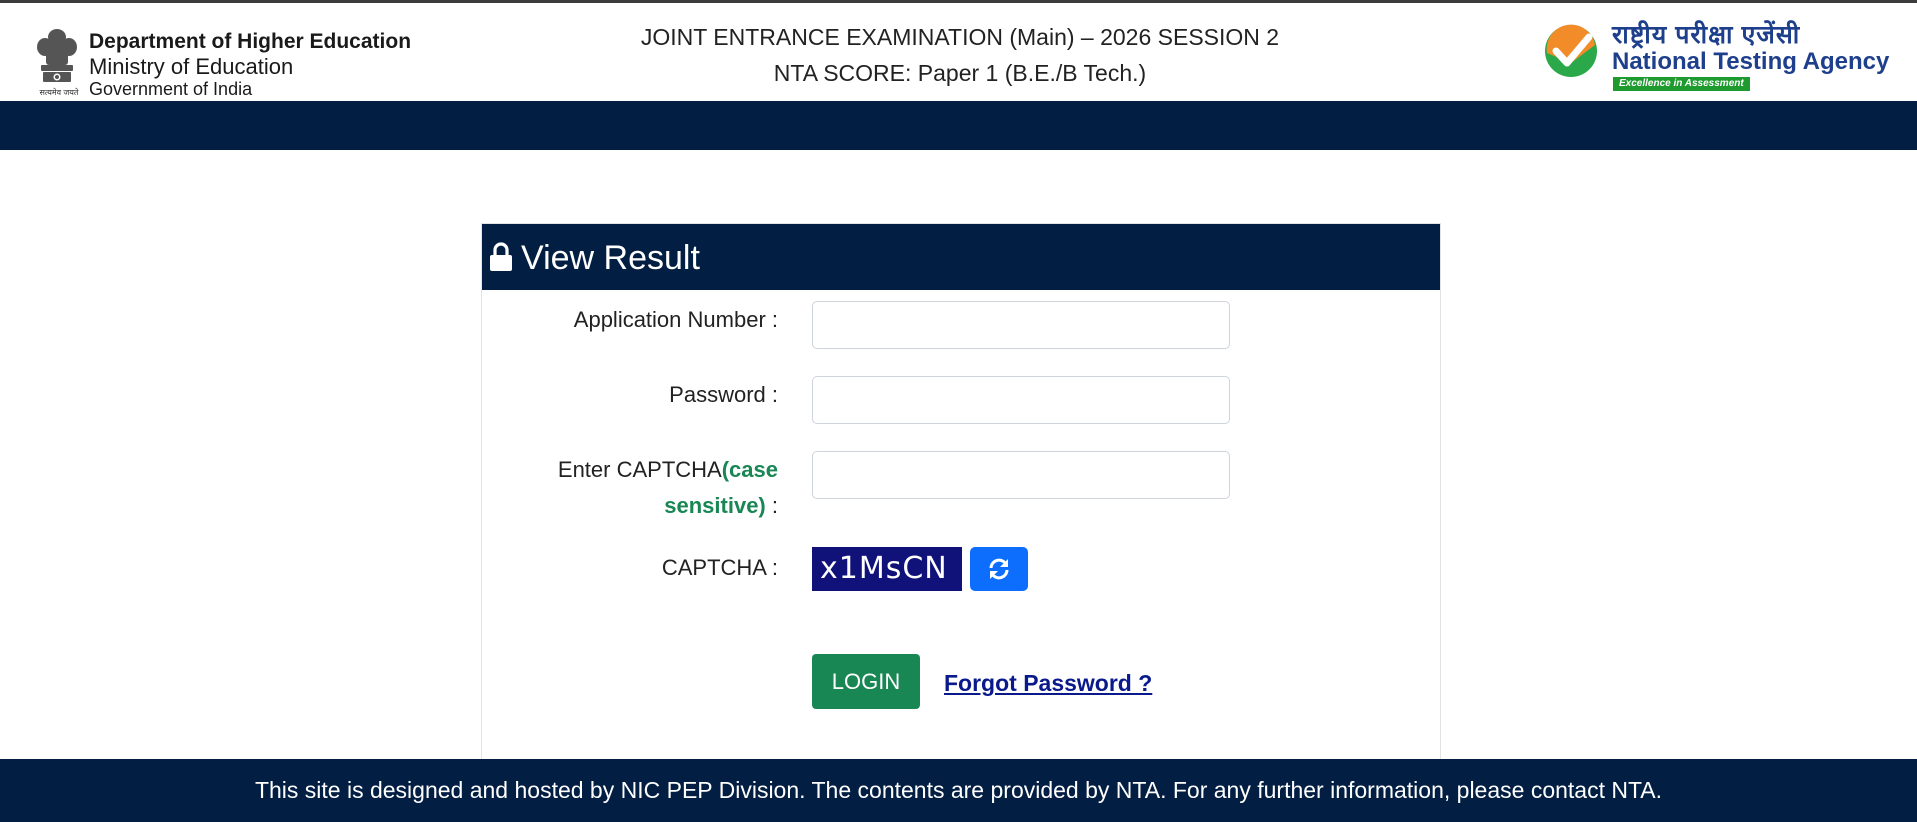  I want to click on application-number-label: Application Number :, so click(675, 319).